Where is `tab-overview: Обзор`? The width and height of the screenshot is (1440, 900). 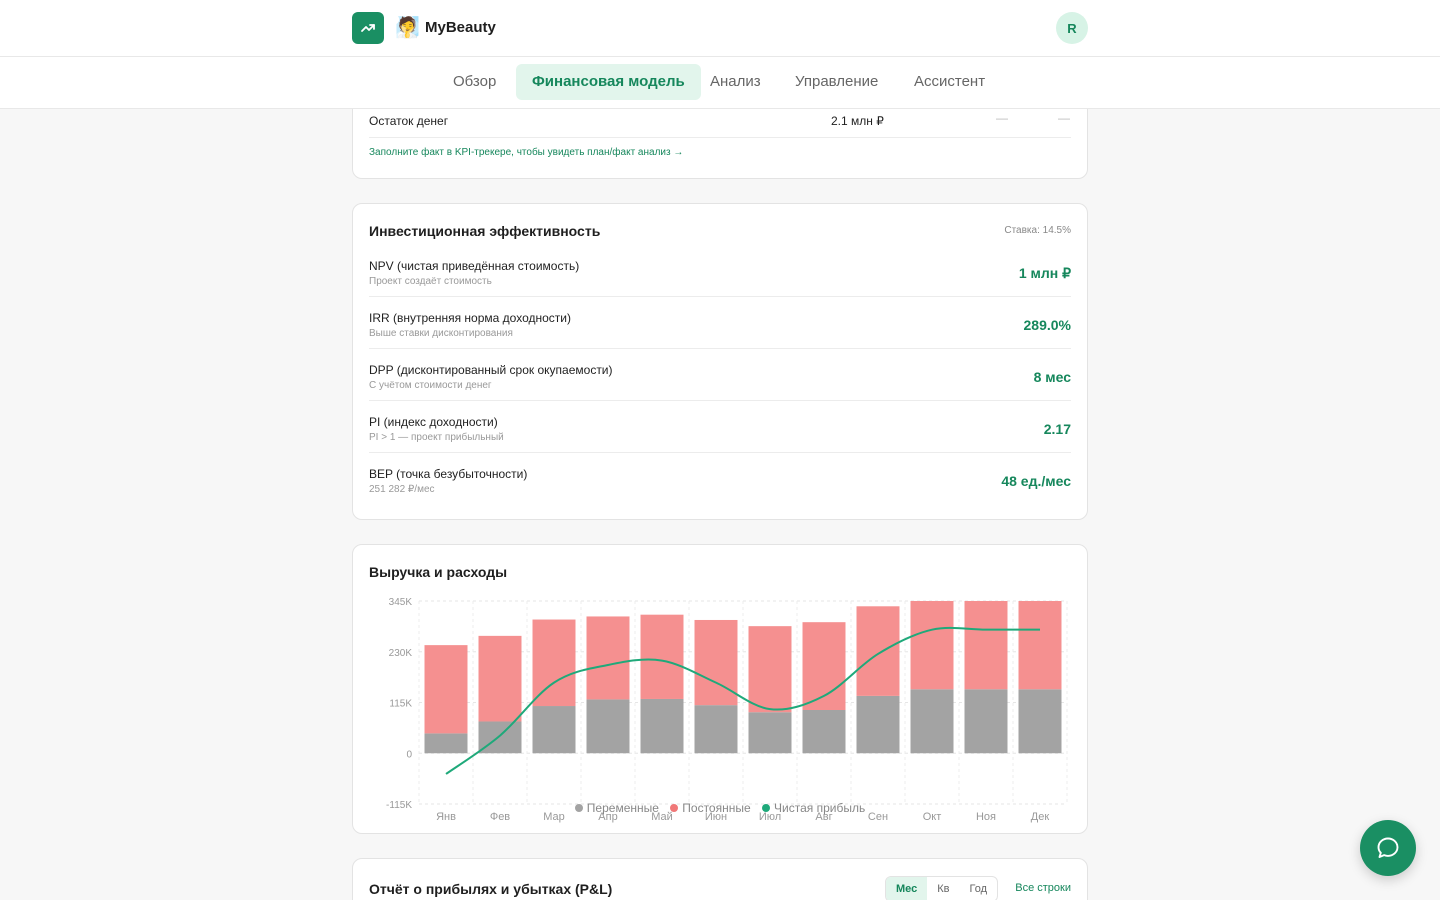 tab-overview: Обзор is located at coordinates (474, 82).